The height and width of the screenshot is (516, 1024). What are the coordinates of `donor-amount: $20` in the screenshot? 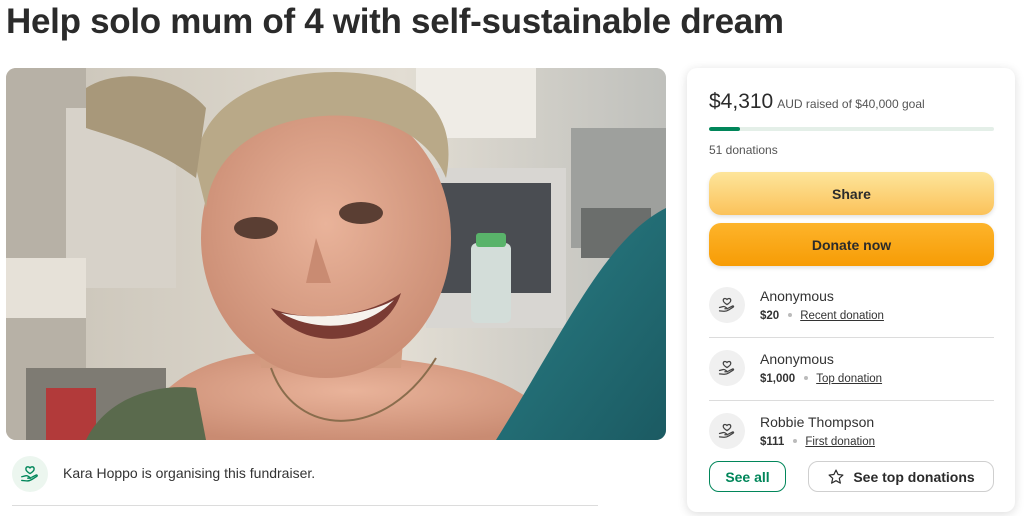 It's located at (770, 316).